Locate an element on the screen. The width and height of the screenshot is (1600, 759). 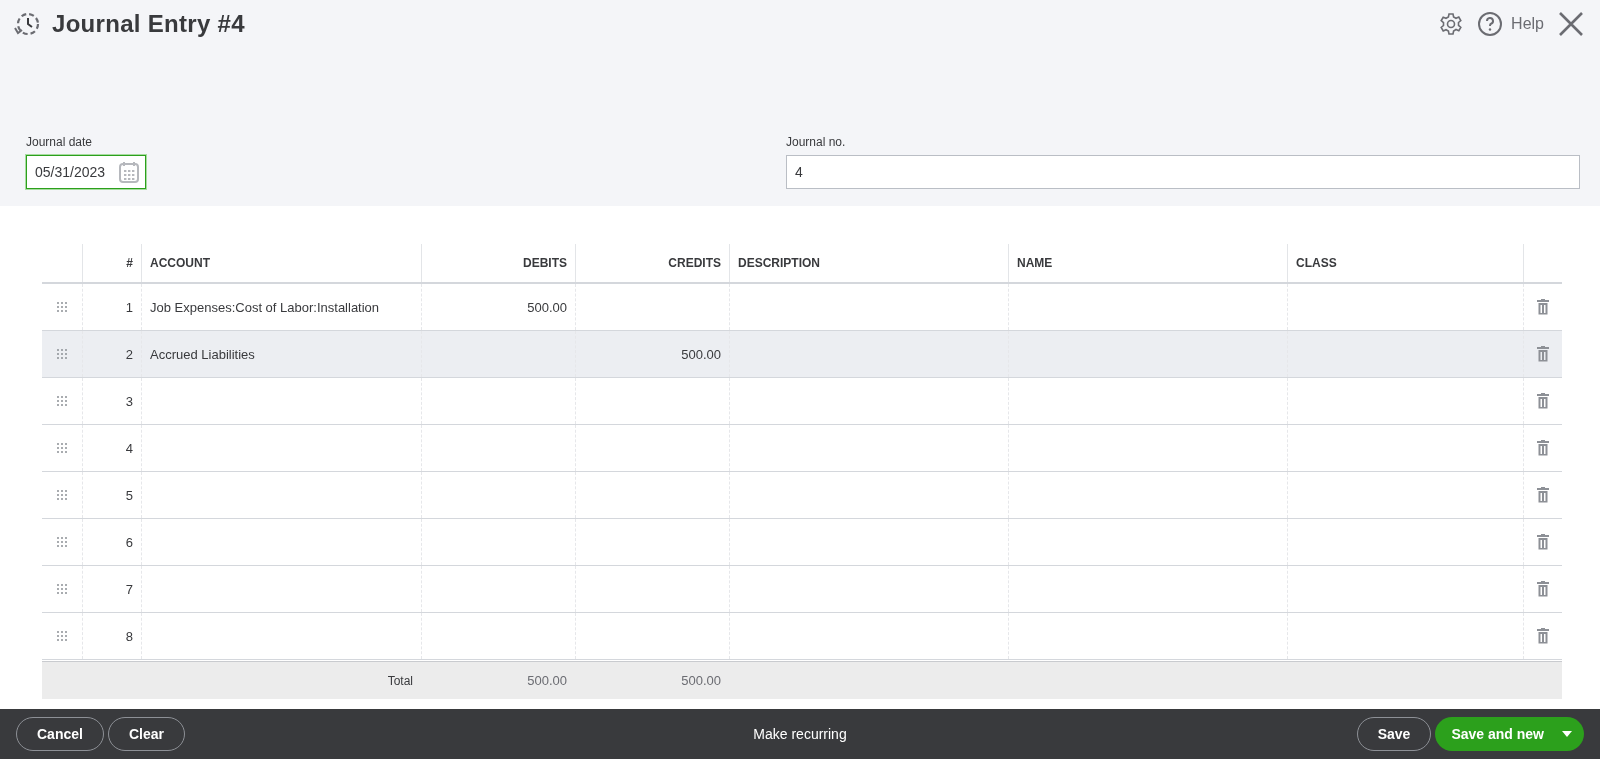
help-button: Help is located at coordinates (1510, 24).